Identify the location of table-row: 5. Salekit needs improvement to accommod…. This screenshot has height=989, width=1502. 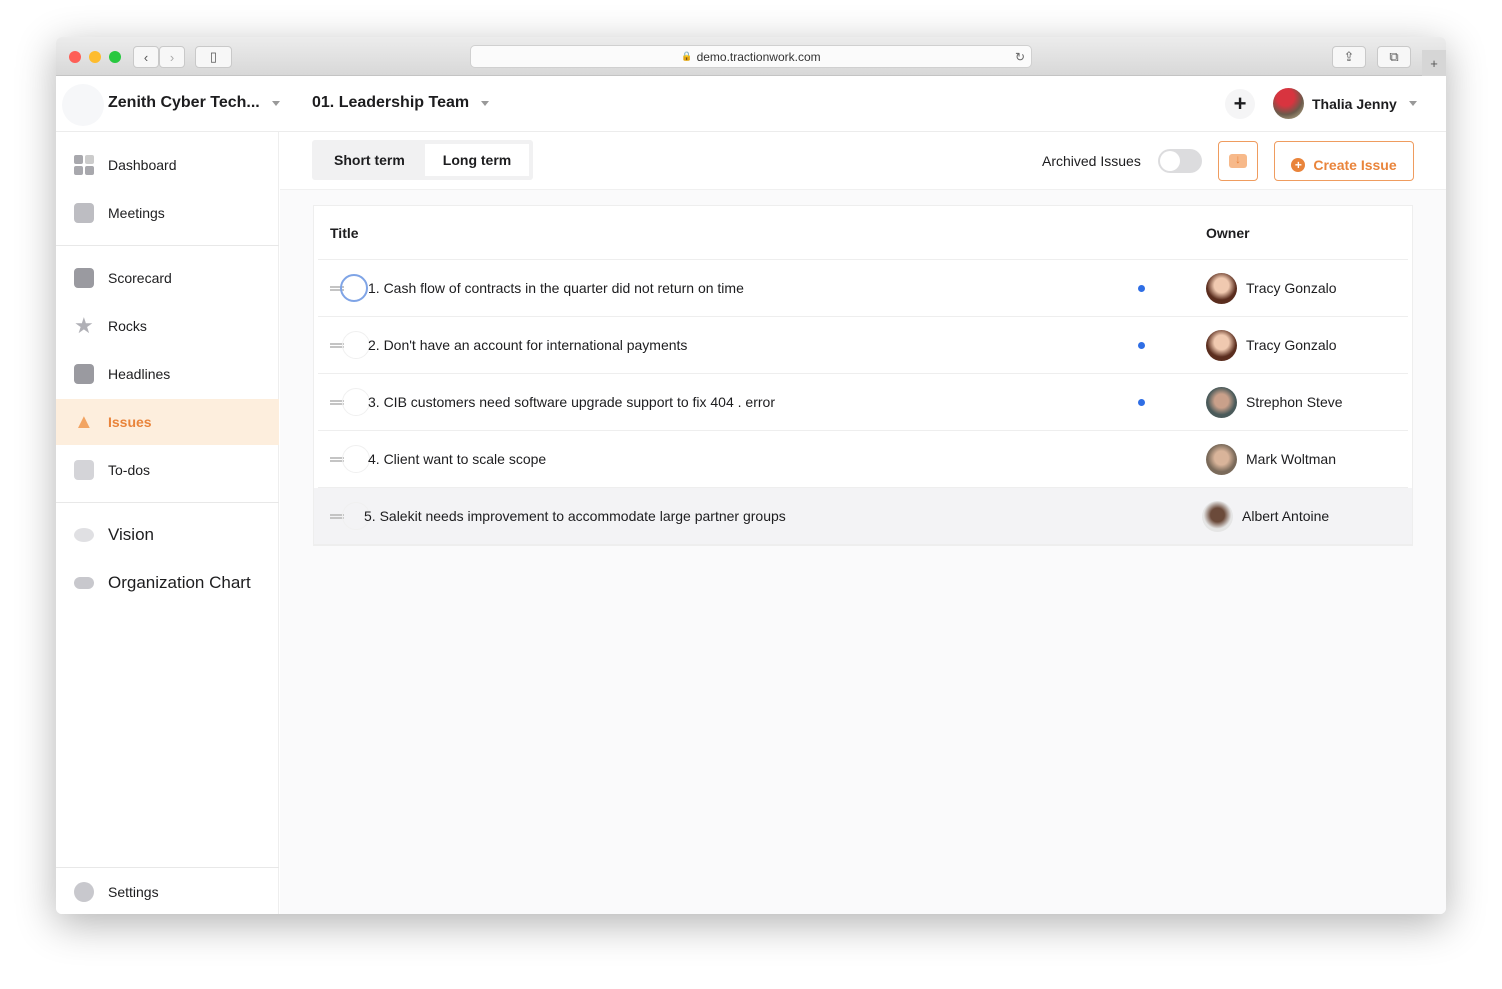
(863, 516).